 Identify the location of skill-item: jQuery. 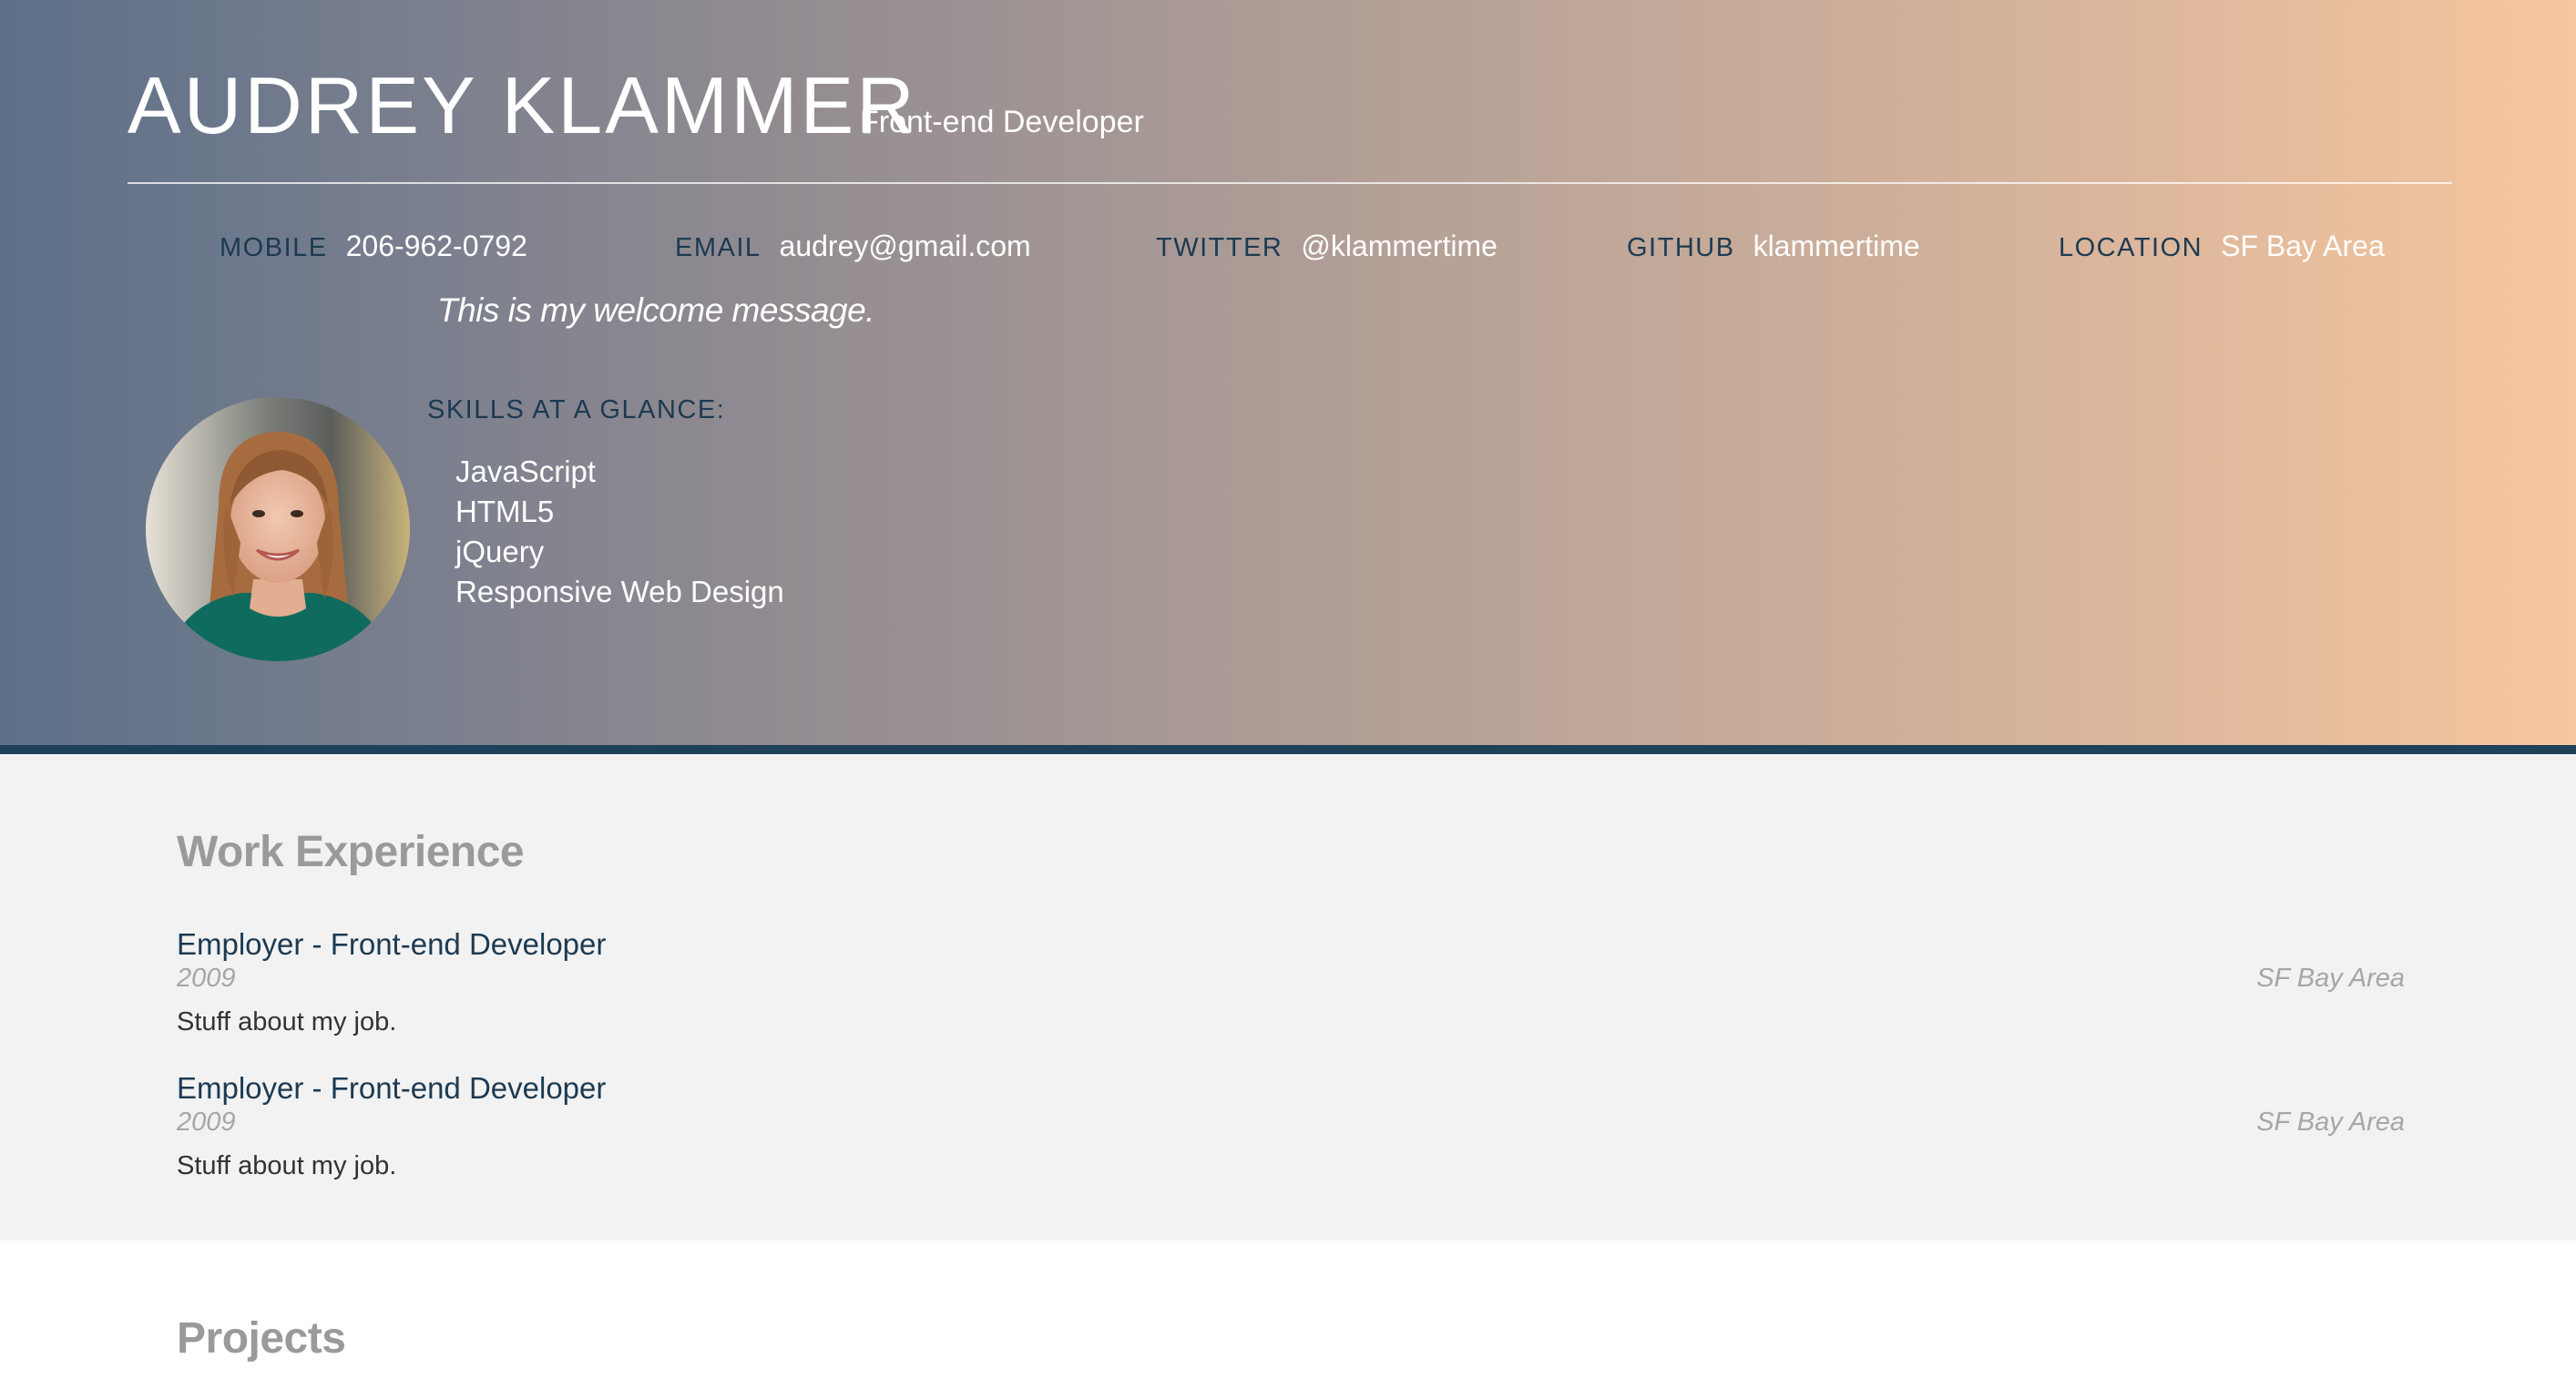
(500, 551).